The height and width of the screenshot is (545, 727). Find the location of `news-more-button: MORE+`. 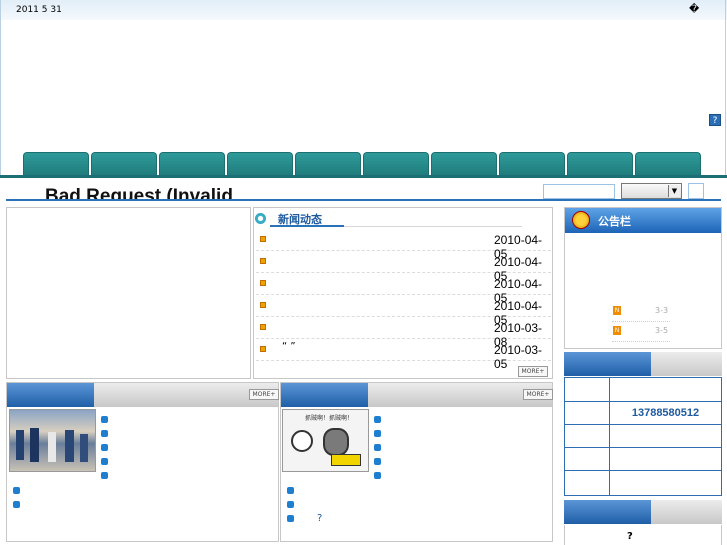

news-more-button: MORE+ is located at coordinates (533, 371).